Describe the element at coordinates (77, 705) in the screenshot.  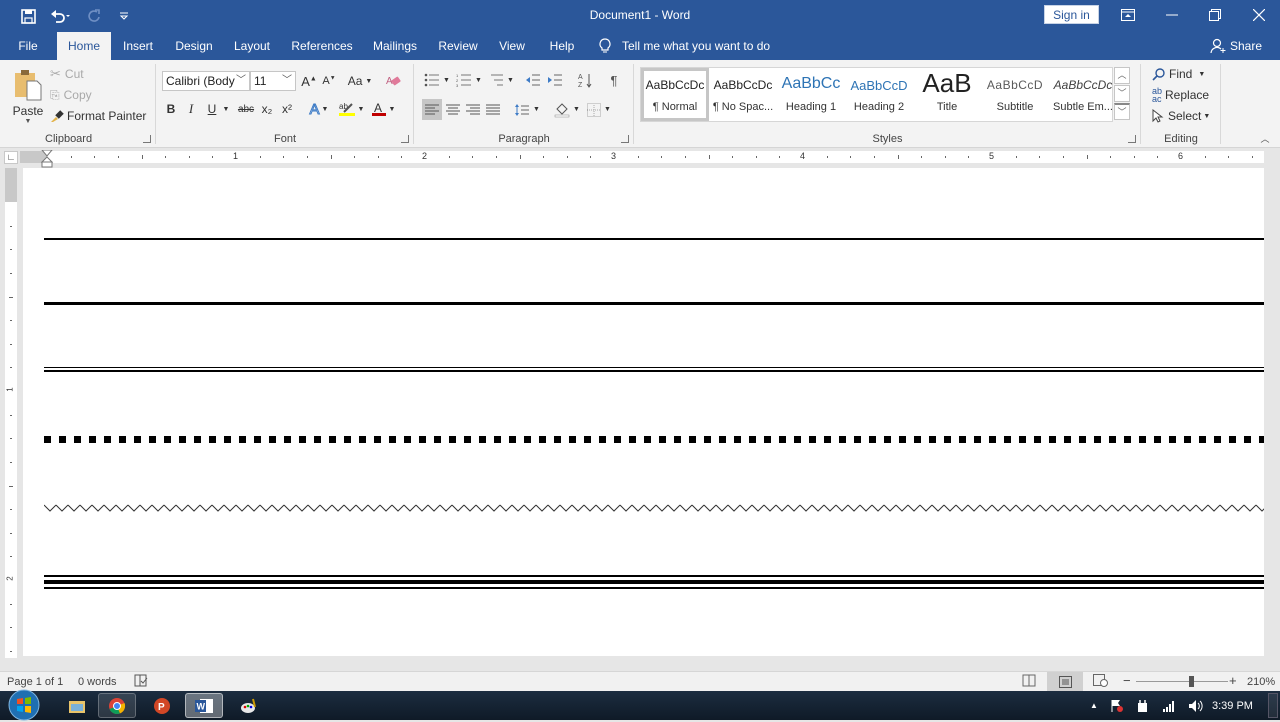
I see `taskbar-file-explorer` at that location.